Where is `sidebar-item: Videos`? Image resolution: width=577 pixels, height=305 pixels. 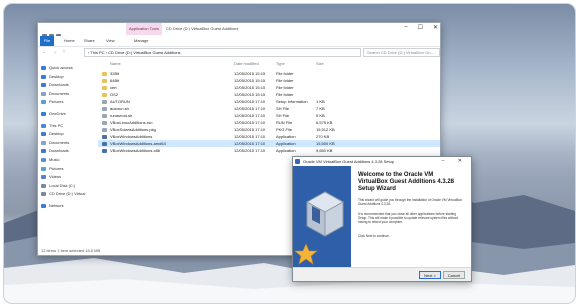 sidebar-item: Videos is located at coordinates (68, 177).